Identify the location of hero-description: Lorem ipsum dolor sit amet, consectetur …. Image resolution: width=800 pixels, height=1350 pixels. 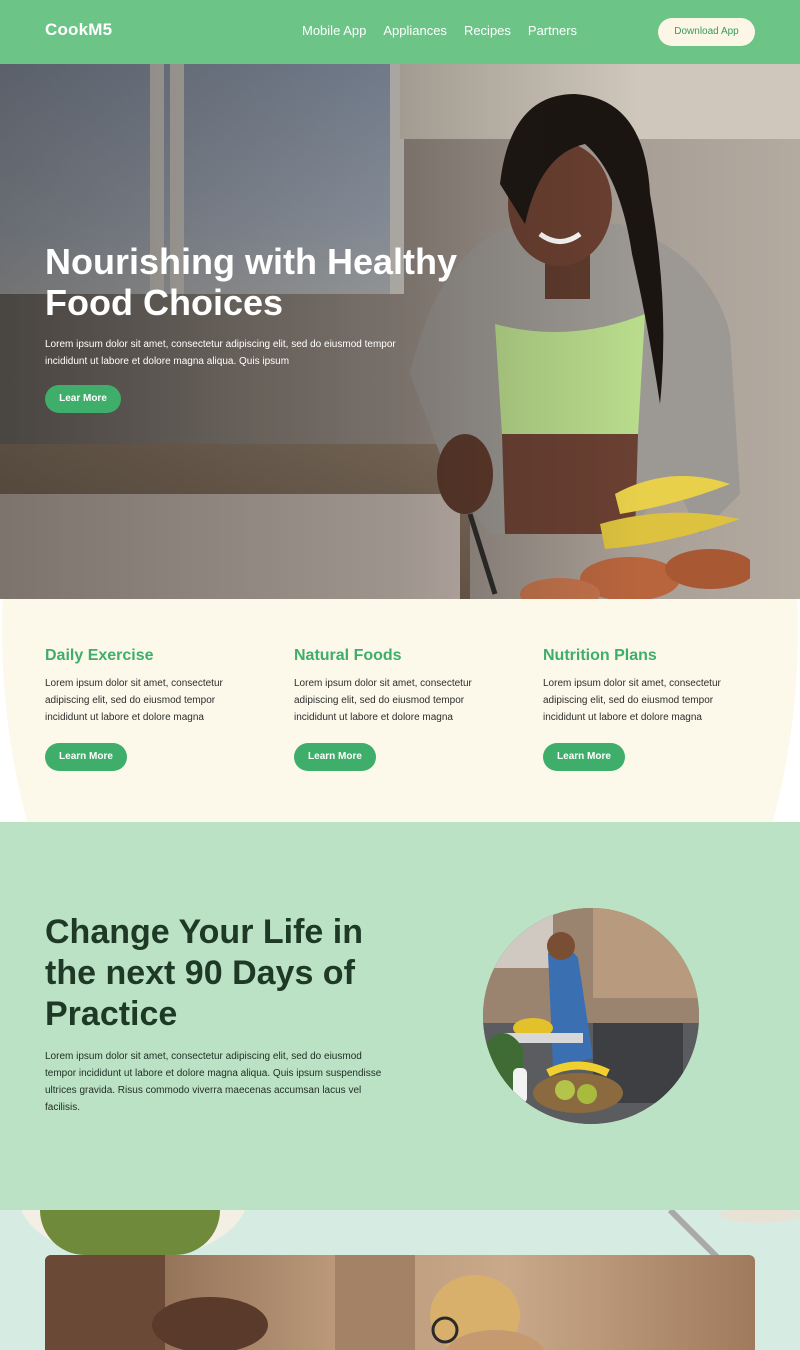
(220, 353).